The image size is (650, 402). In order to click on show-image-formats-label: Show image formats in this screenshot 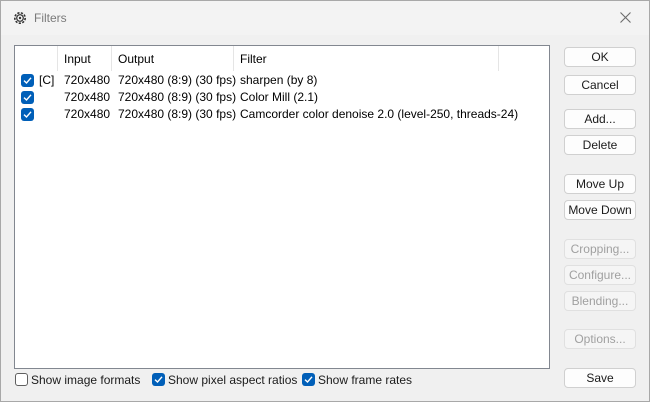, I will do `click(86, 380)`.